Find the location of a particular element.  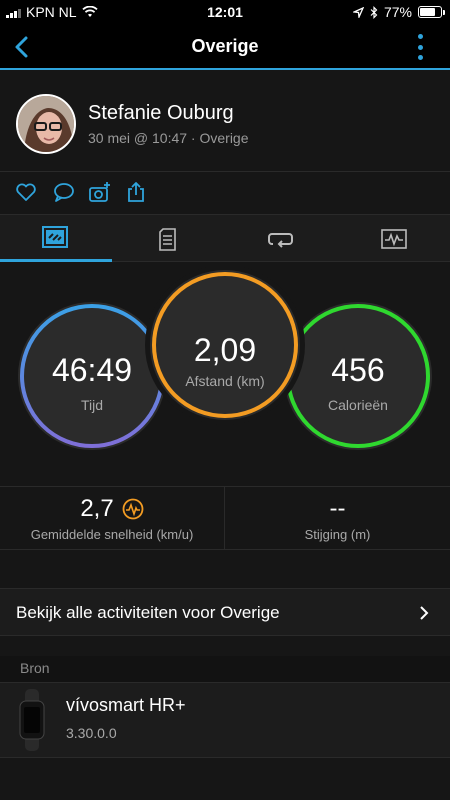

calories-label: Calorieën is located at coordinates (358, 405).